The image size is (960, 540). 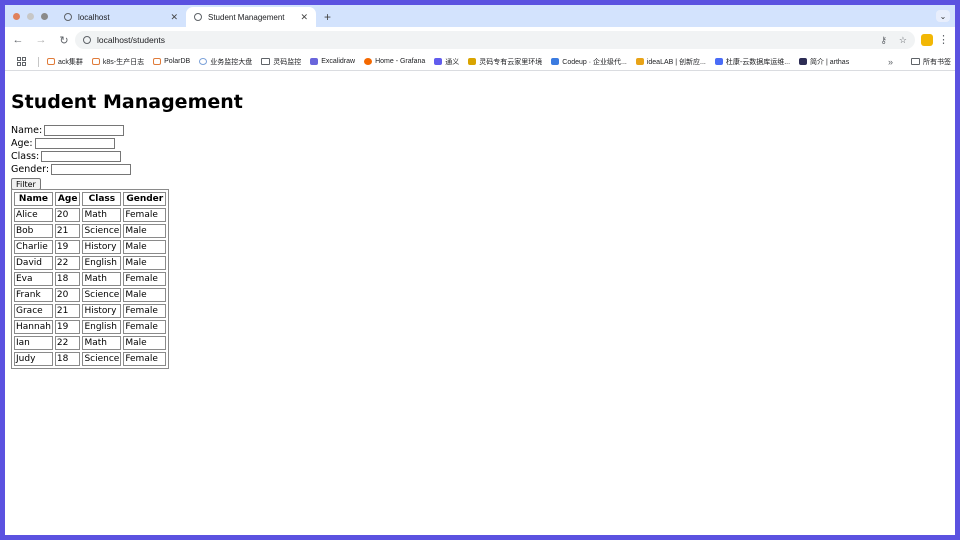 What do you see at coordinates (64, 40) in the screenshot?
I see `reload-icon: ↻` at bounding box center [64, 40].